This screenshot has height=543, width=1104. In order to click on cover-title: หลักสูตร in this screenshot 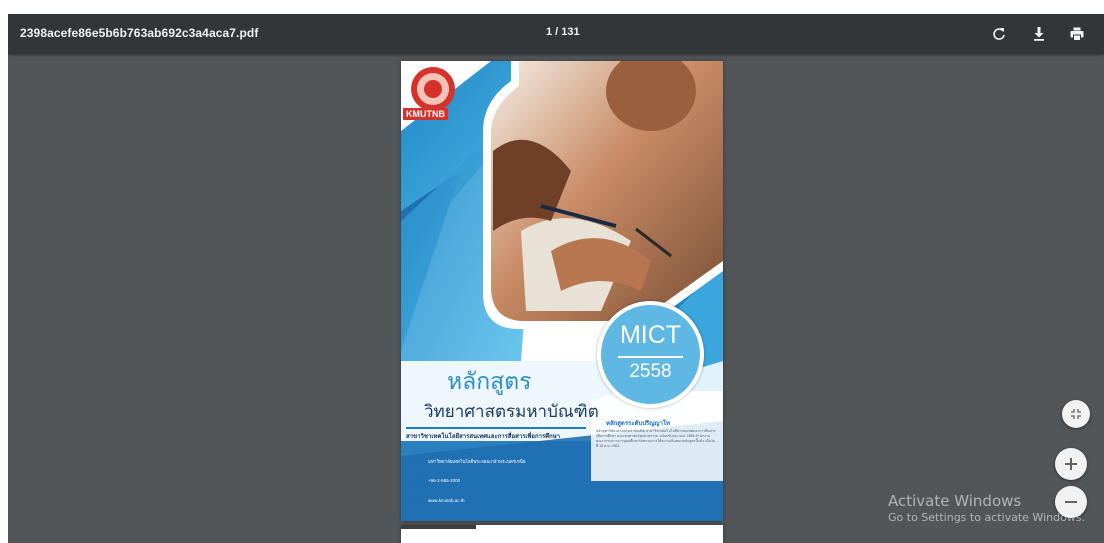, I will do `click(489, 382)`.